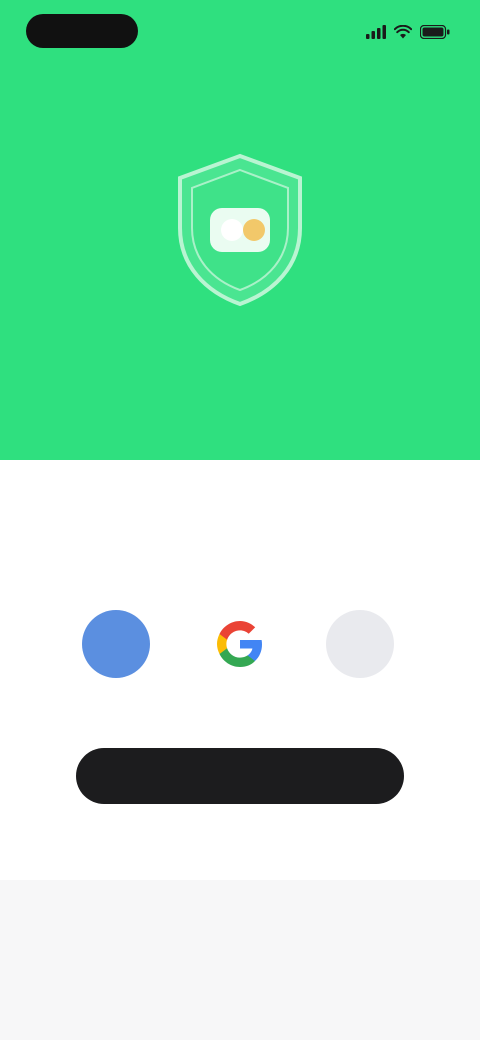  What do you see at coordinates (403, 32) in the screenshot?
I see `wifi-icon` at bounding box center [403, 32].